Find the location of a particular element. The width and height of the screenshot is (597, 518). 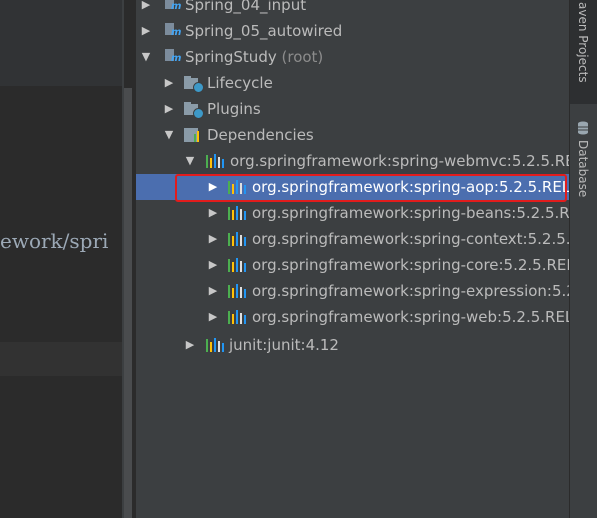

maven-projects-tab-label: aven Projects is located at coordinates (583, 42).